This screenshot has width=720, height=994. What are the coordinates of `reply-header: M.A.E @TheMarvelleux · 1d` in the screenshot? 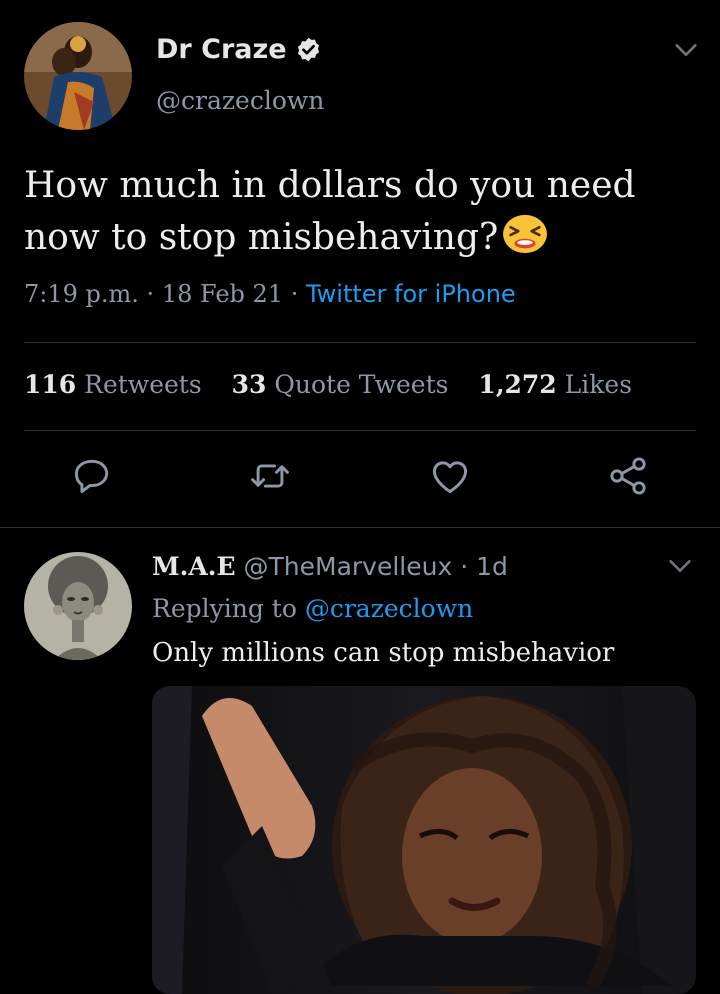 It's located at (330, 566).